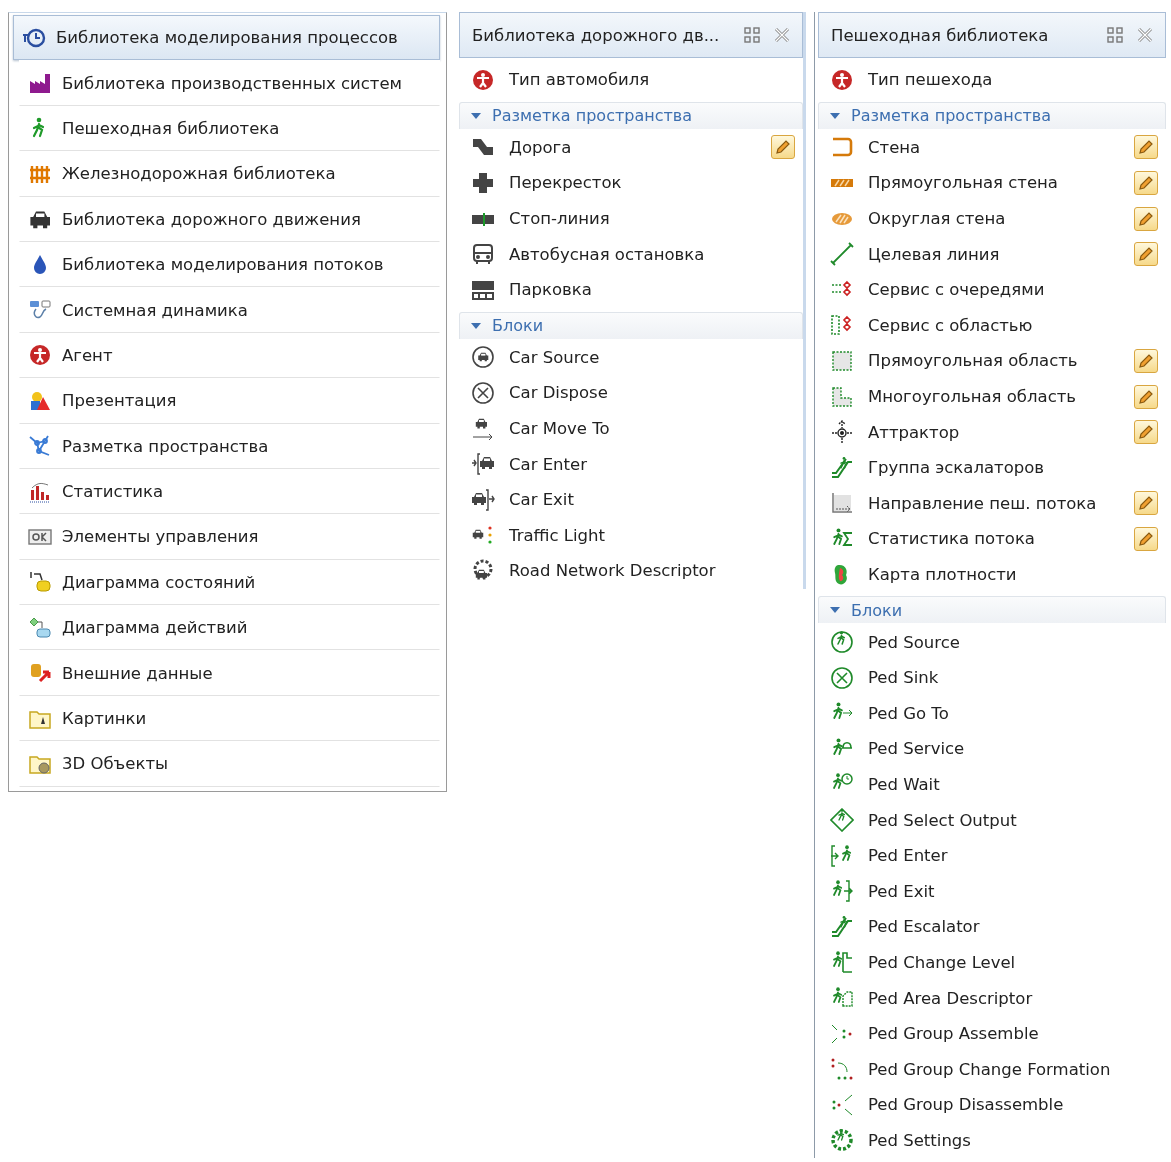 Image resolution: width=1171 pixels, height=1162 pixels. Describe the element at coordinates (992, 80) in the screenshot. I see `palette-item: Тип пешехода` at that location.